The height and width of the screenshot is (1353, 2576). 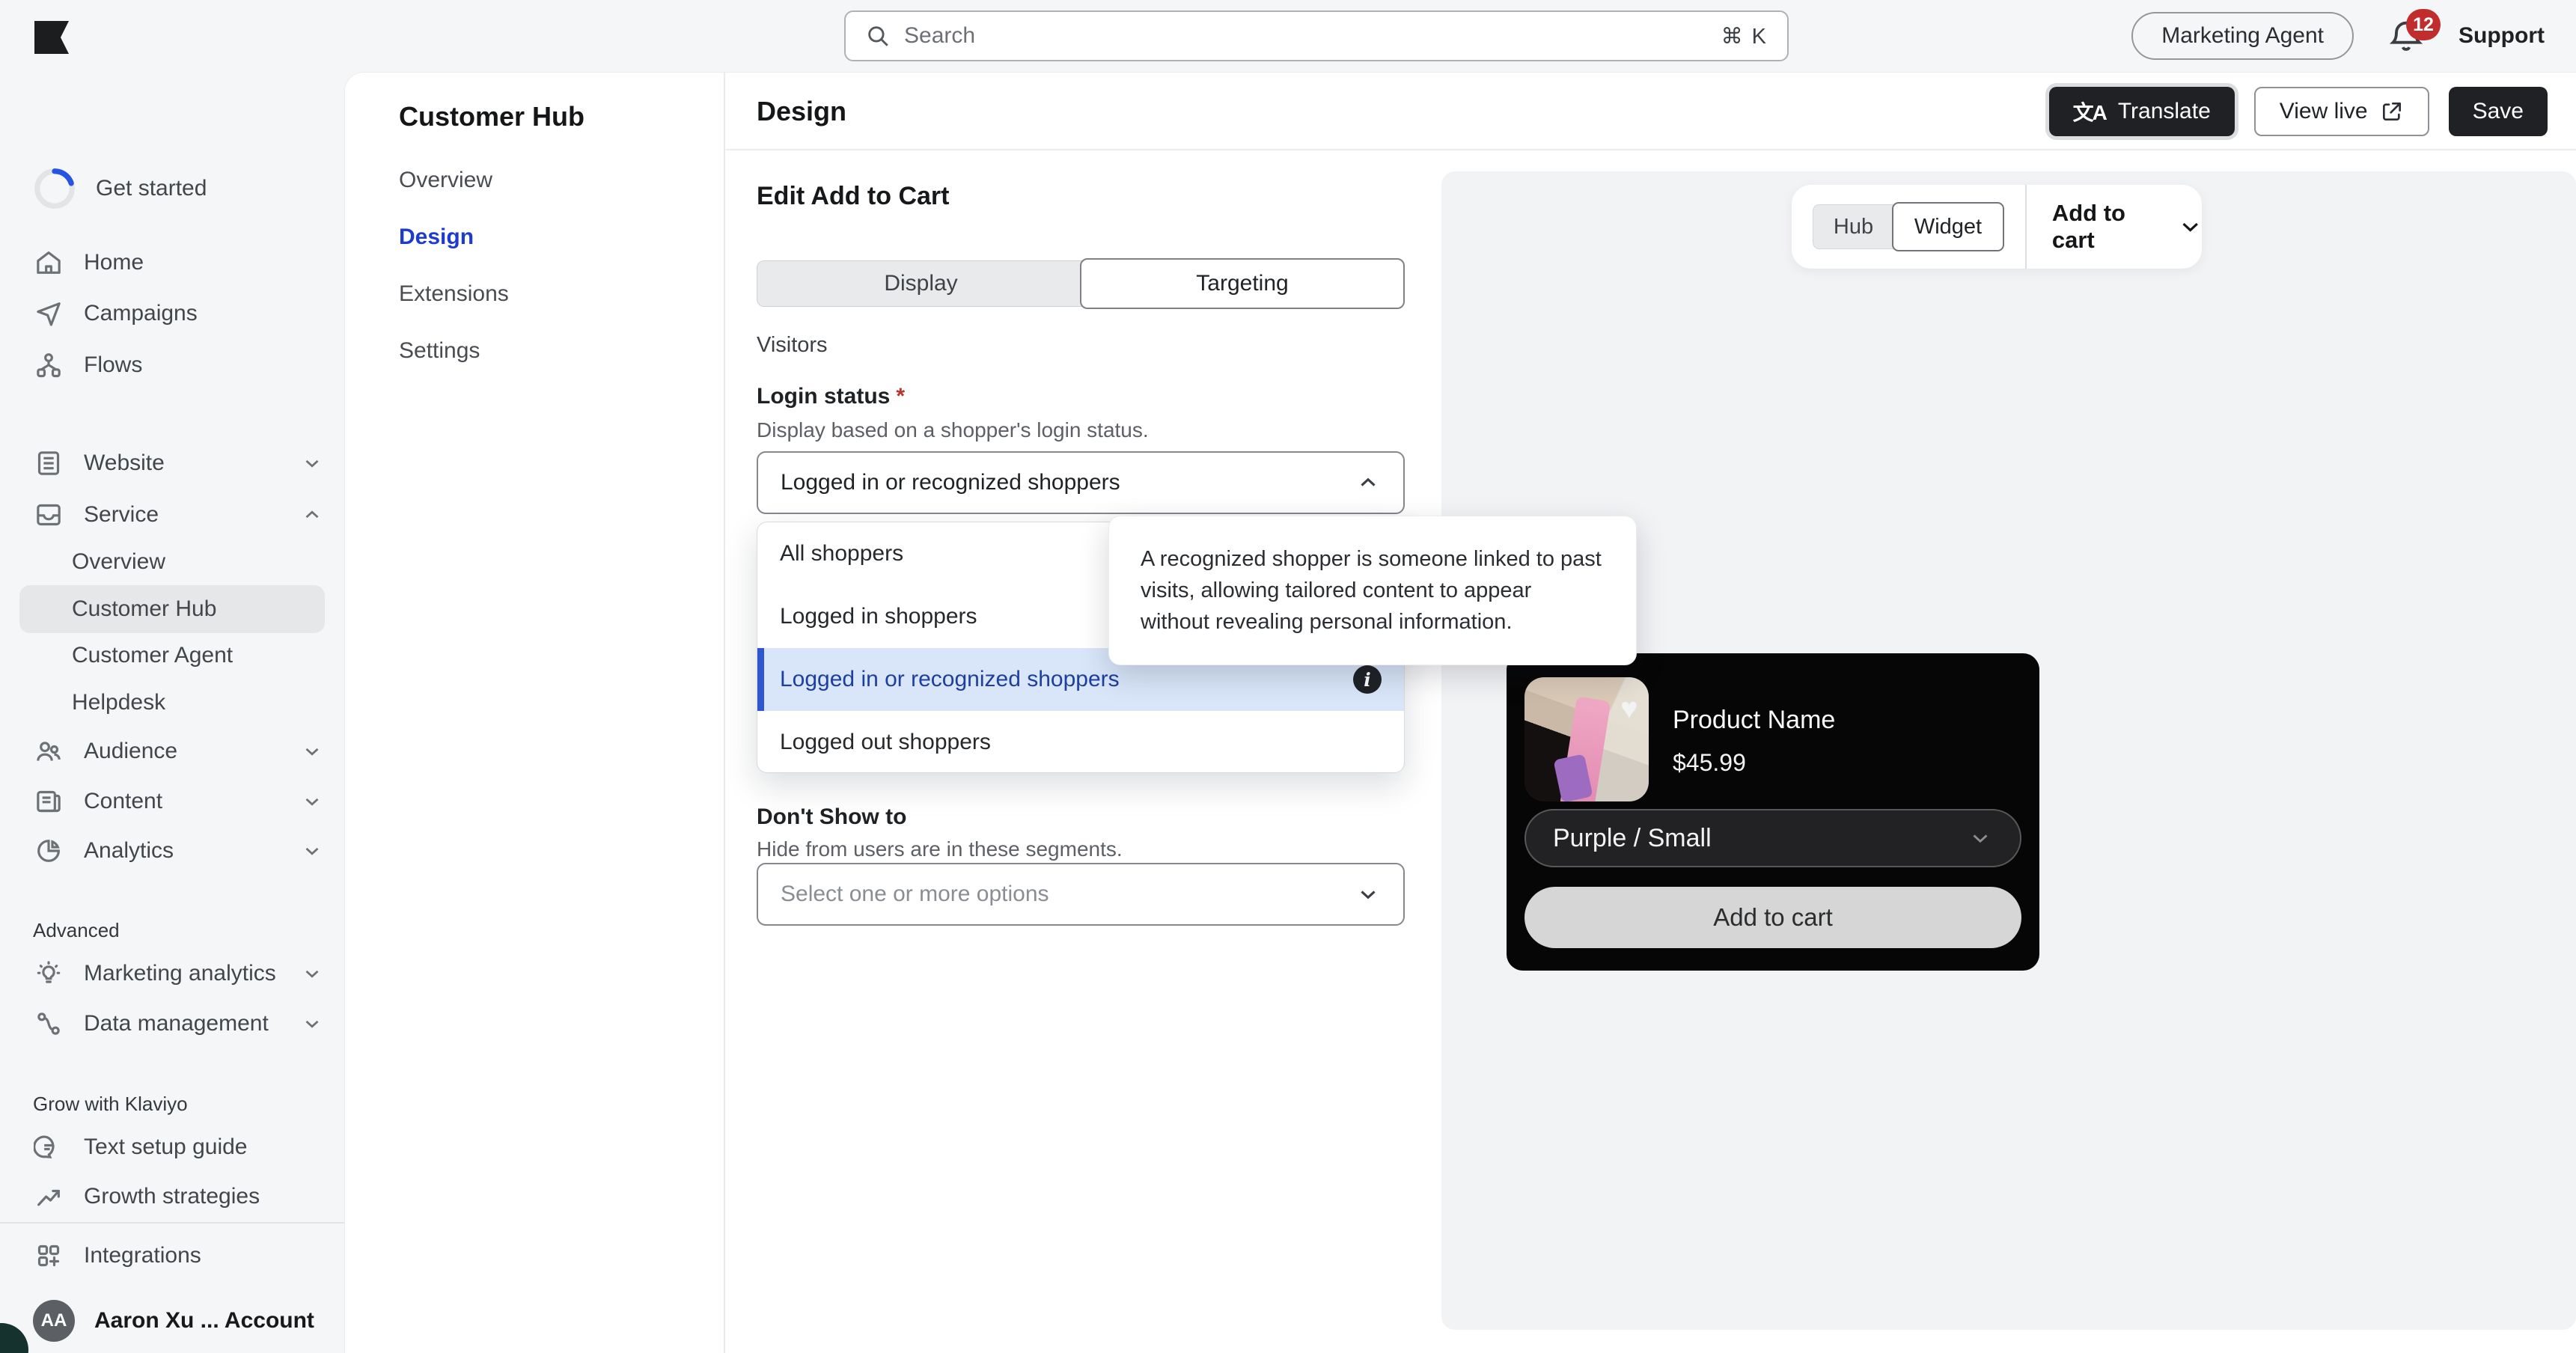 I want to click on subnav-item-design: Design, so click(x=436, y=237).